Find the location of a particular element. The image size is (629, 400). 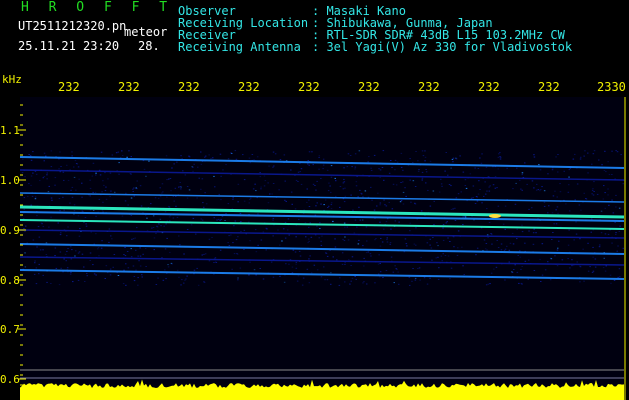

y-tick-label: 0.8 is located at coordinates (10, 280).